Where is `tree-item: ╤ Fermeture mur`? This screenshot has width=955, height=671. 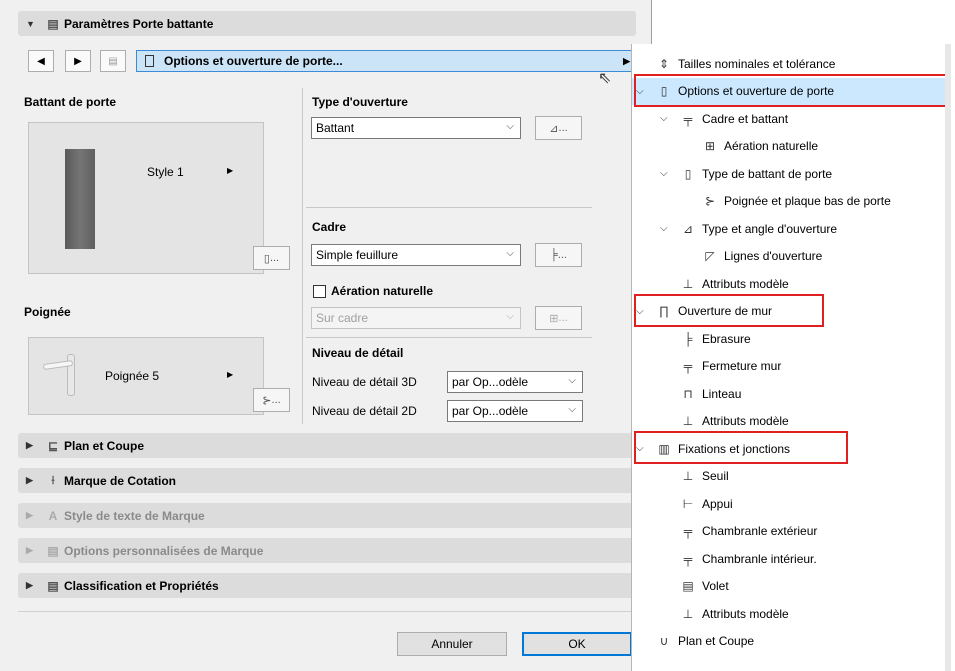 tree-item: ╤ Fermeture mur is located at coordinates (789, 366).